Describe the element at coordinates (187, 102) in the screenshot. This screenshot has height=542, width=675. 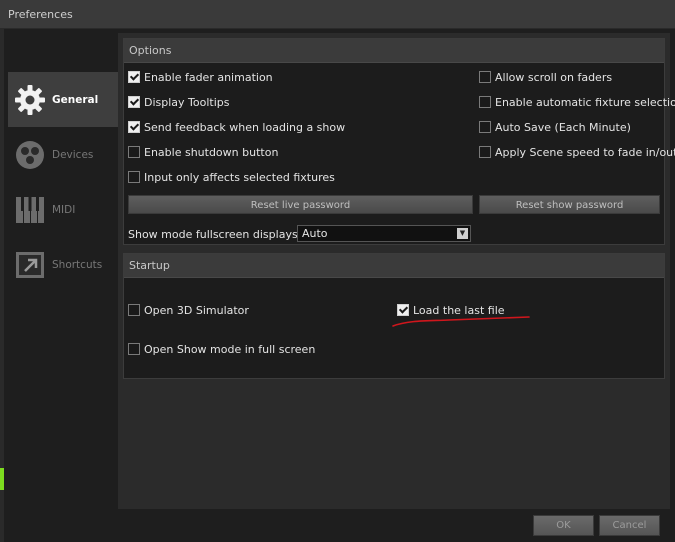
I see `checkbox-label: Display Tooltips` at that location.